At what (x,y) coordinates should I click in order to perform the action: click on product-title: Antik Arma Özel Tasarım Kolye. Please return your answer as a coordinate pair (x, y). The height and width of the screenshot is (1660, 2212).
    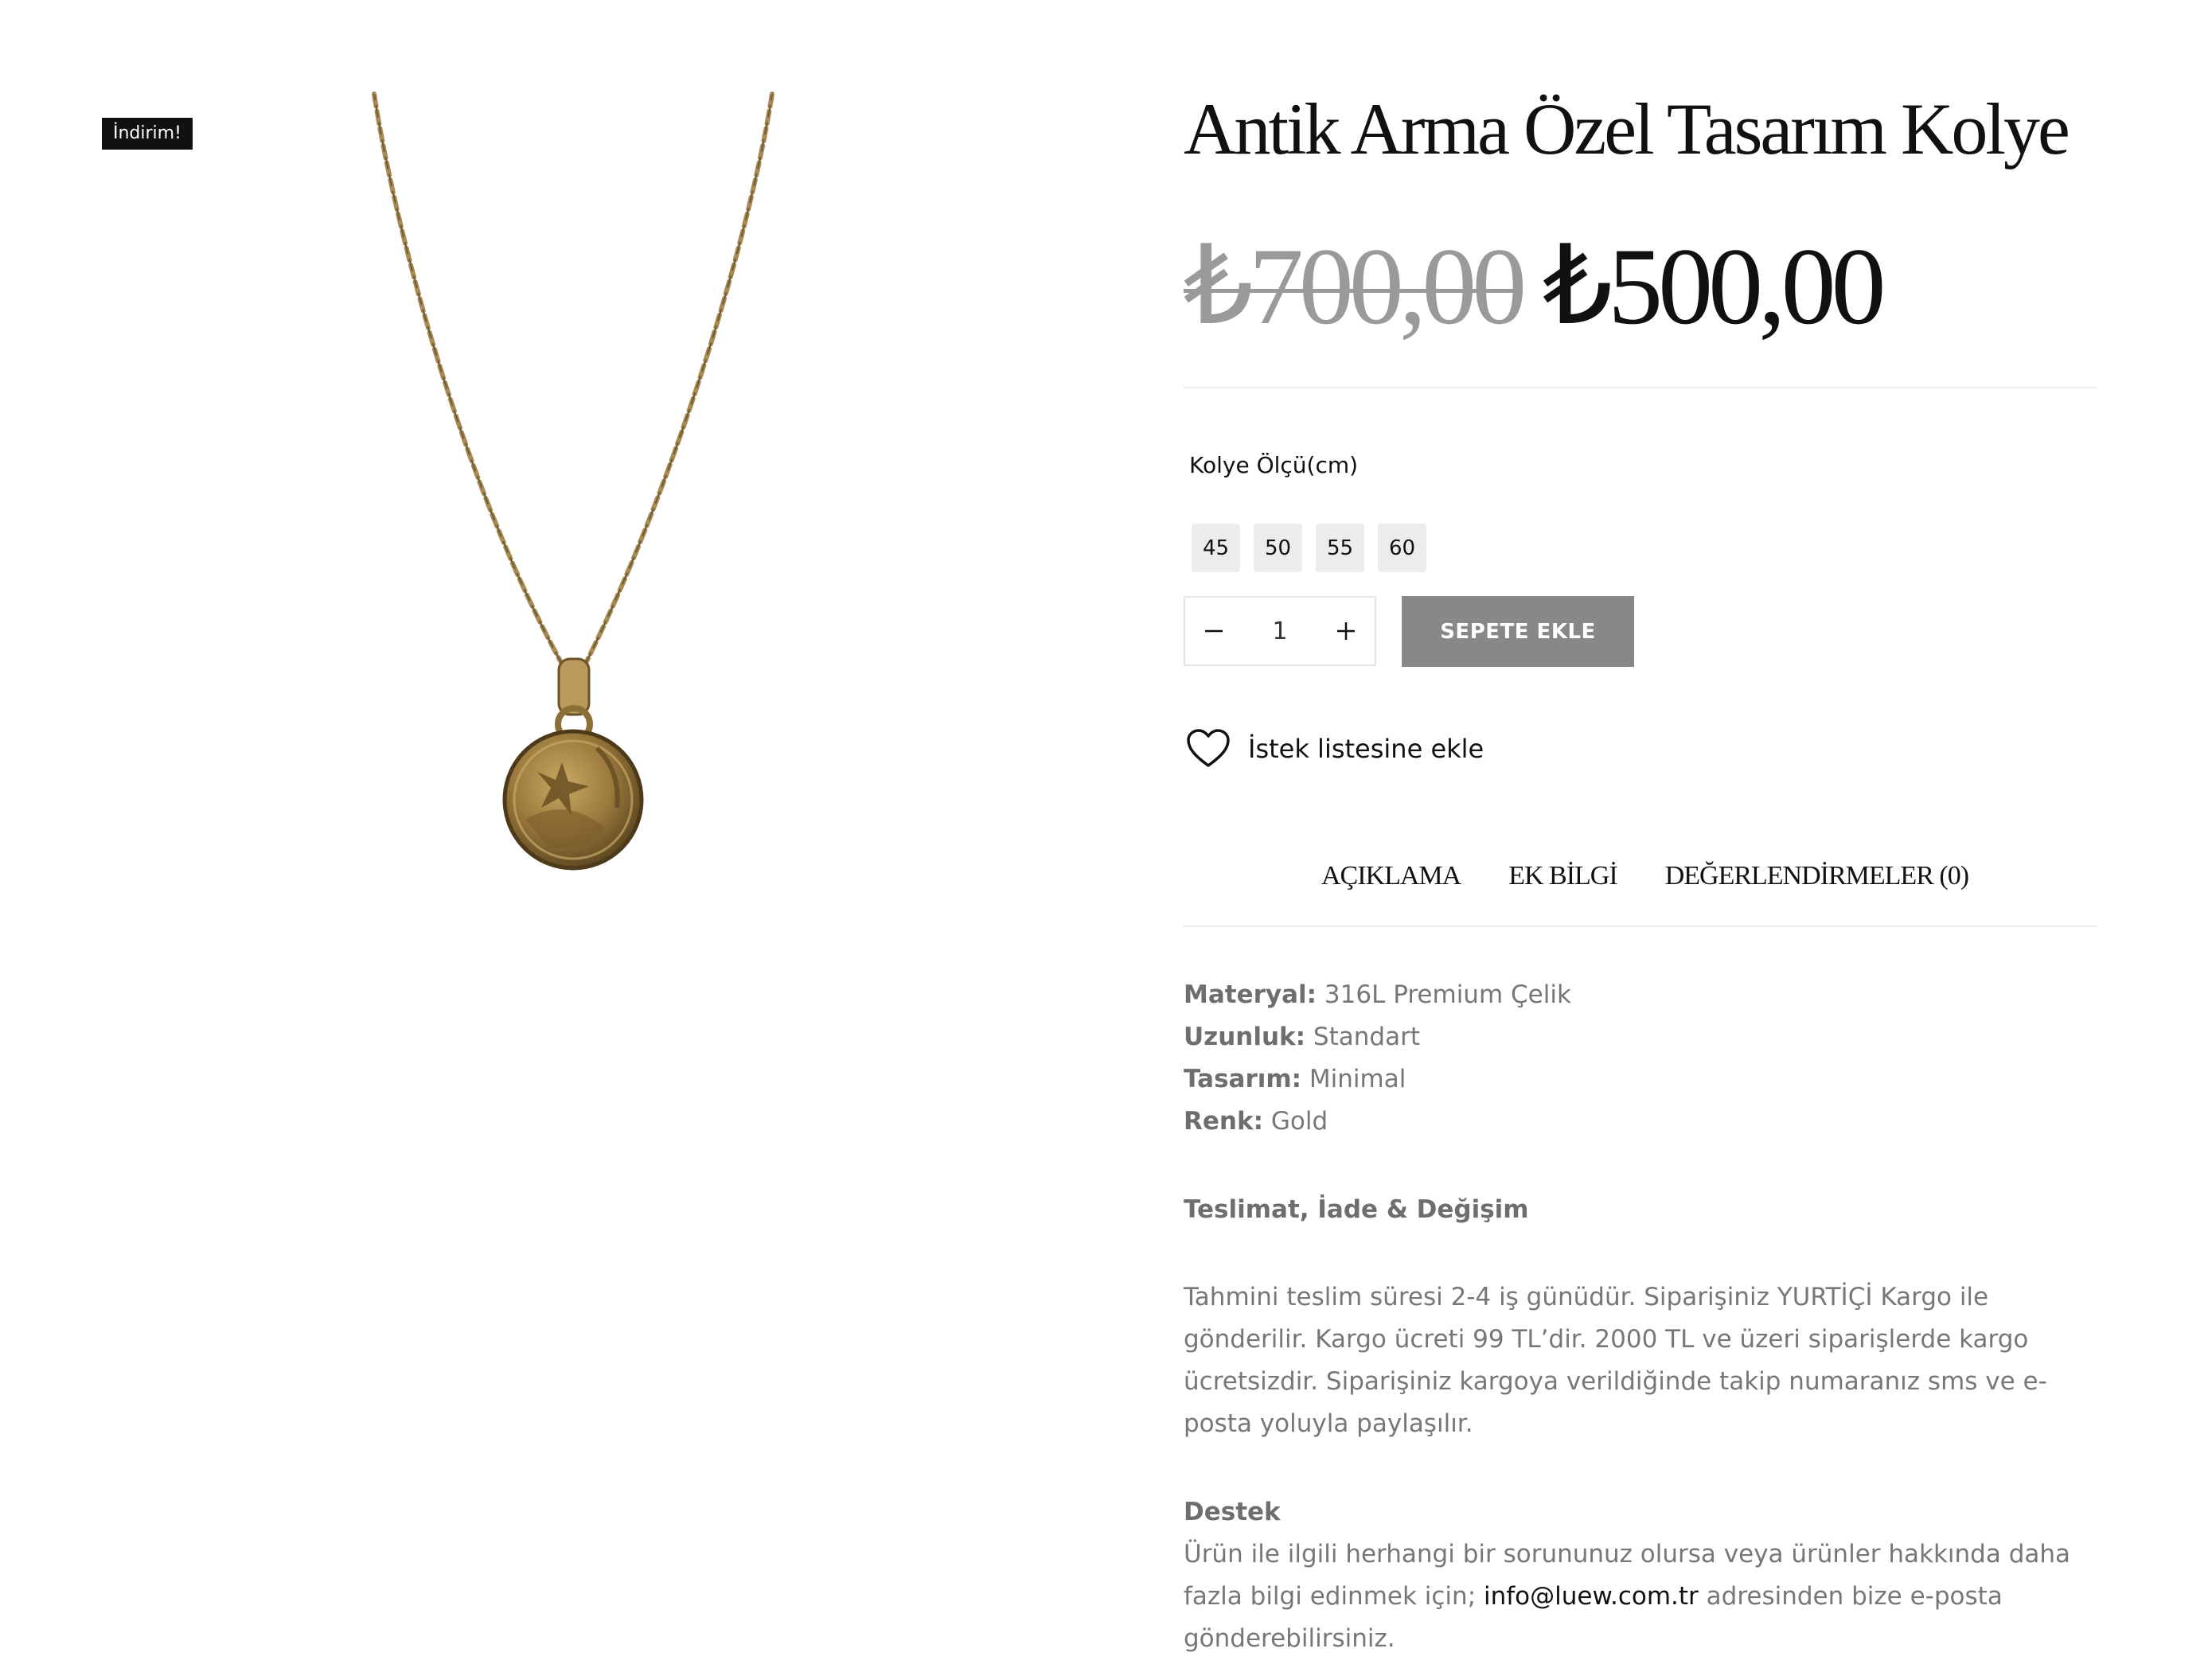
    Looking at the image, I should click on (1627, 129).